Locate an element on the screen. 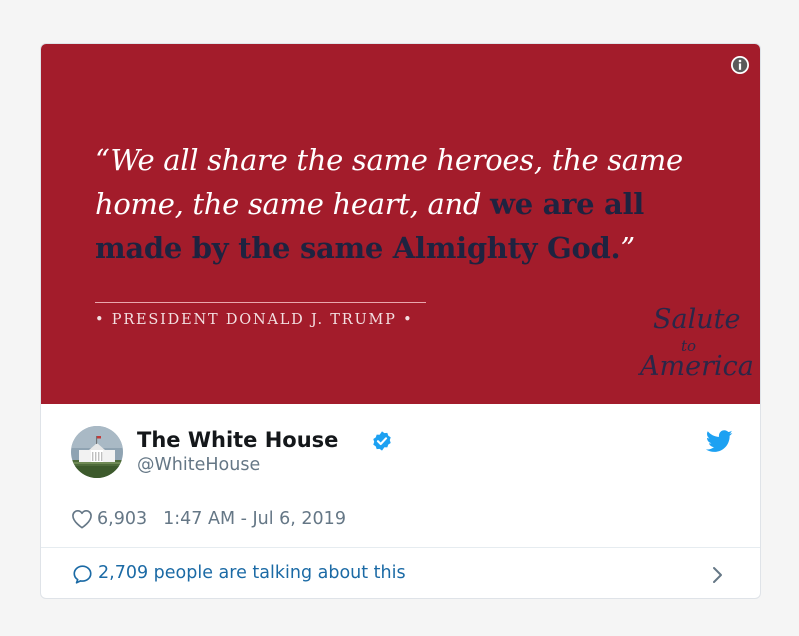 Image resolution: width=799 pixels, height=636 pixels. quote-divider is located at coordinates (260, 302).